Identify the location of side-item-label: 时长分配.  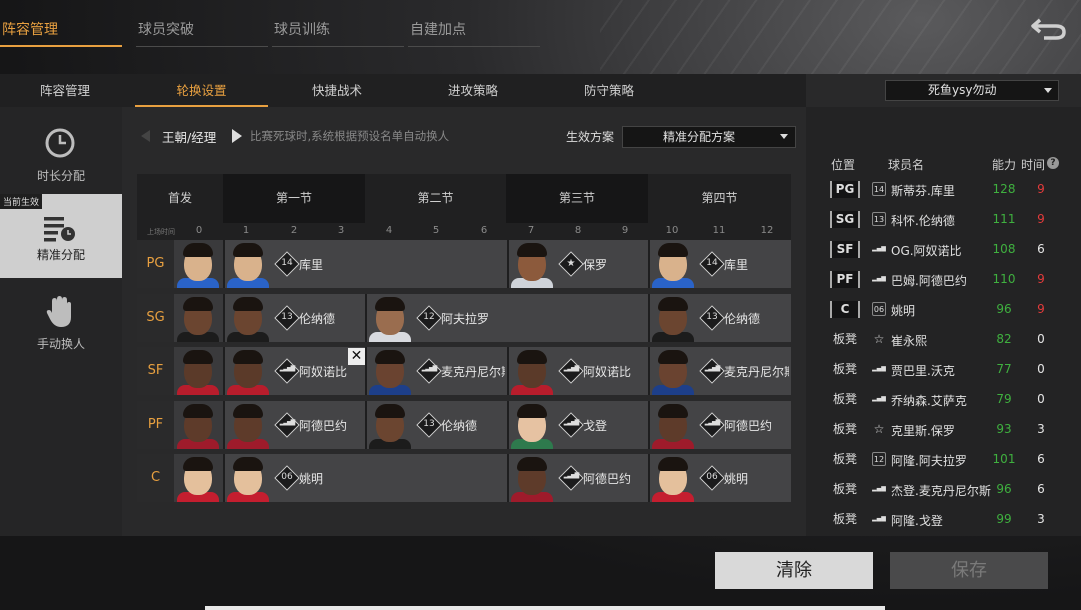
(60, 176).